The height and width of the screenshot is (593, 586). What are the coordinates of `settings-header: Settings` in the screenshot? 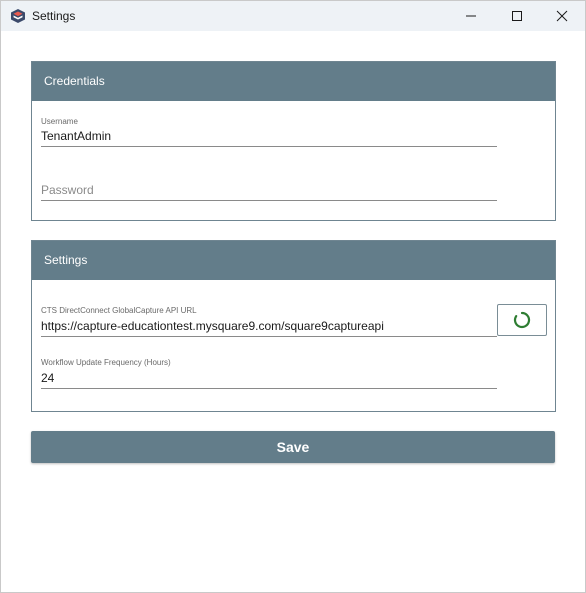 It's located at (293, 260).